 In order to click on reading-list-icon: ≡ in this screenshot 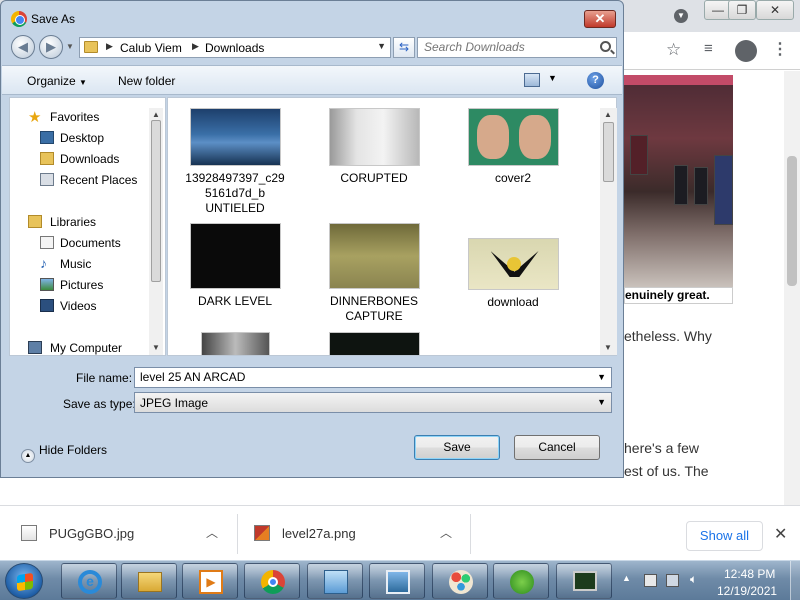, I will do `click(708, 48)`.